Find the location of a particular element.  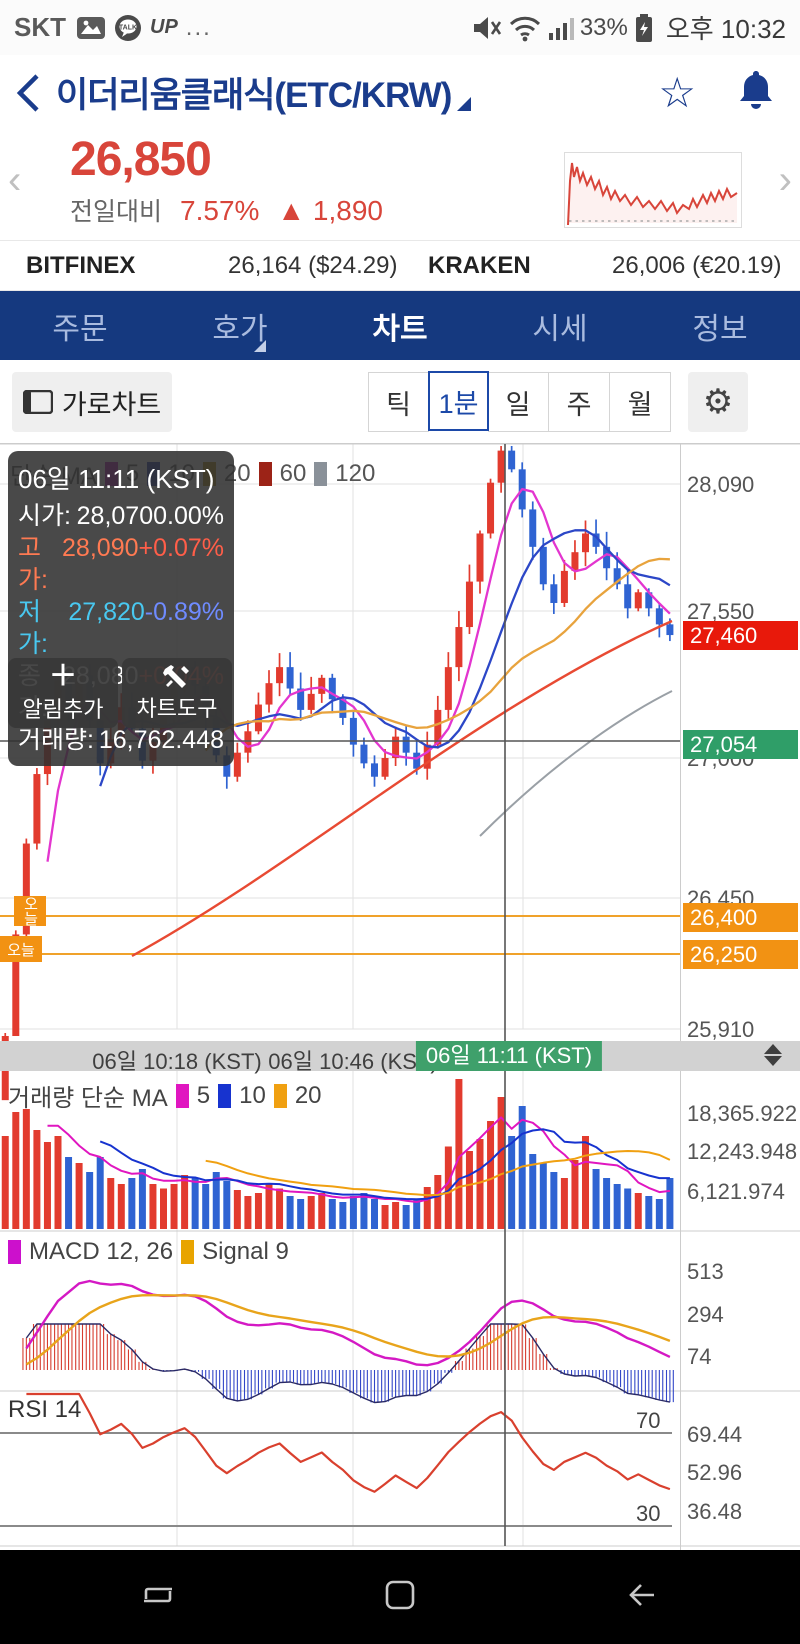

add-alert-button: ＋ 알림추가 is located at coordinates (63, 693).